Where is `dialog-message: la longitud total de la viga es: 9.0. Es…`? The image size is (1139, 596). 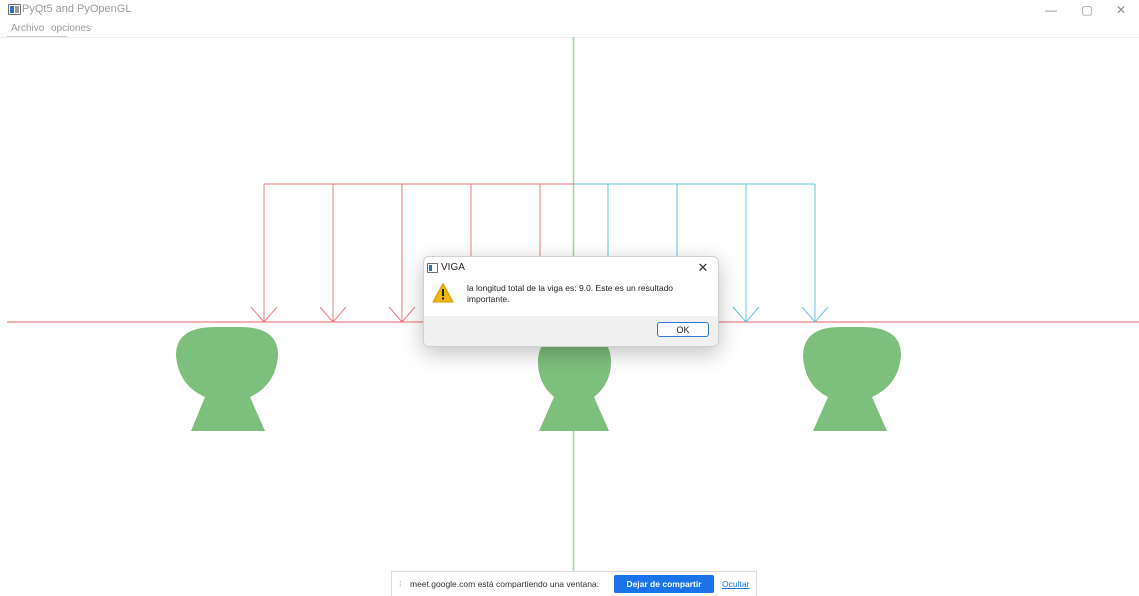
dialog-message: la longitud total de la viga es: 9.0. Es… is located at coordinates (570, 293).